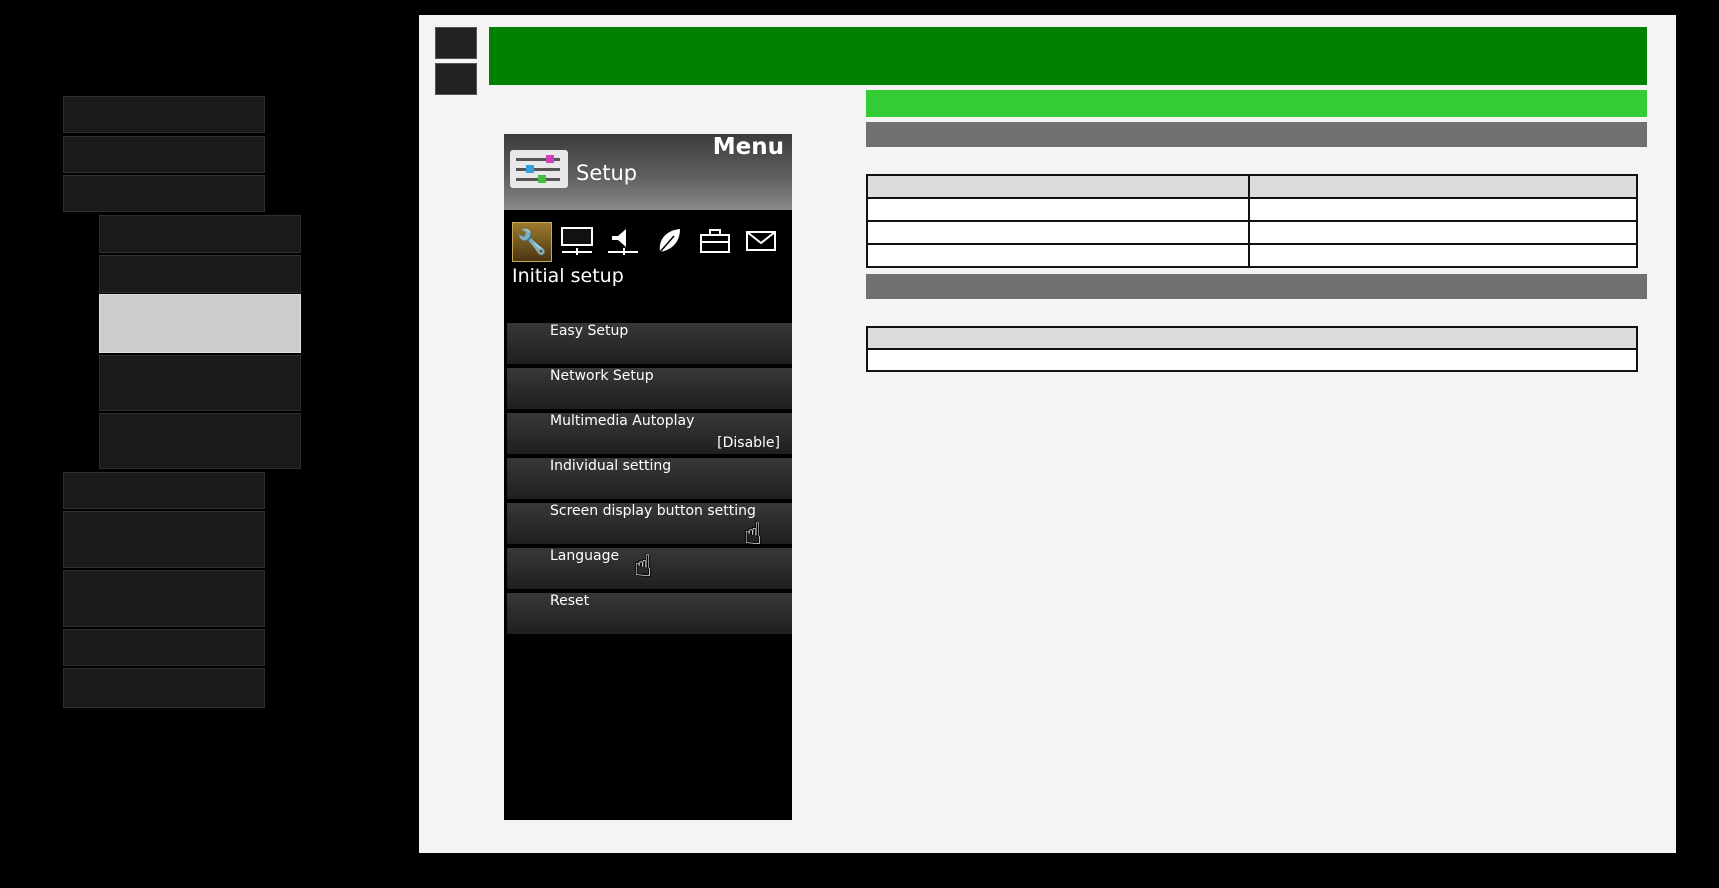 The image size is (1719, 888). I want to click on tv-menu-item-multimedia-autoplay: Multimedia Autoplay [Disable], so click(649, 432).